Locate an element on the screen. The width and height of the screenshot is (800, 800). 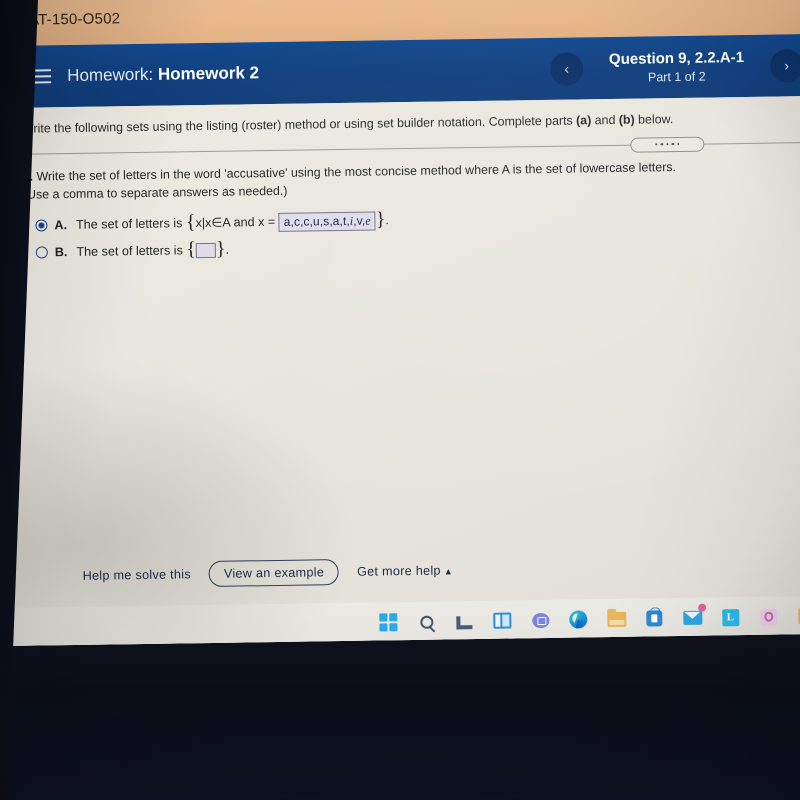
next-question-wrap: › is located at coordinates (784, 65).